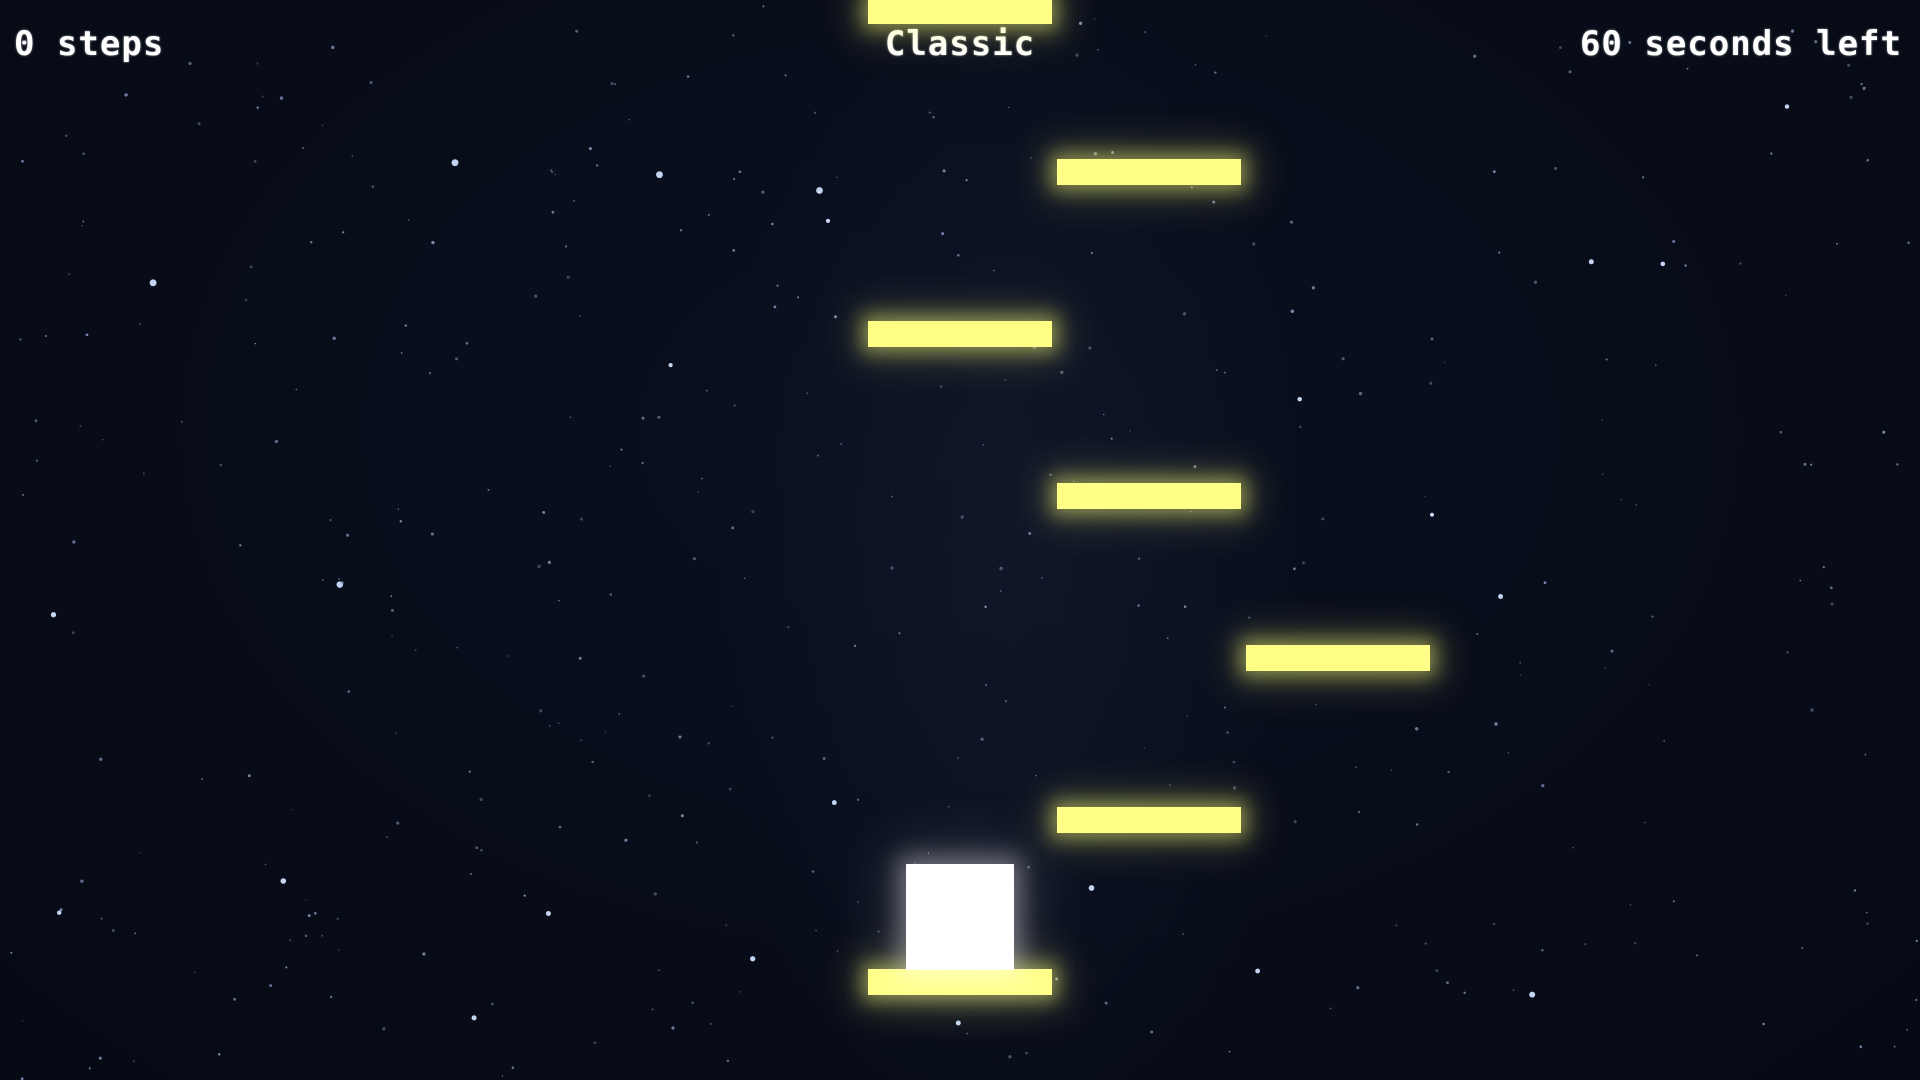 Image resolution: width=1920 pixels, height=1080 pixels. I want to click on game-mode-label: Classic, so click(960, 44).